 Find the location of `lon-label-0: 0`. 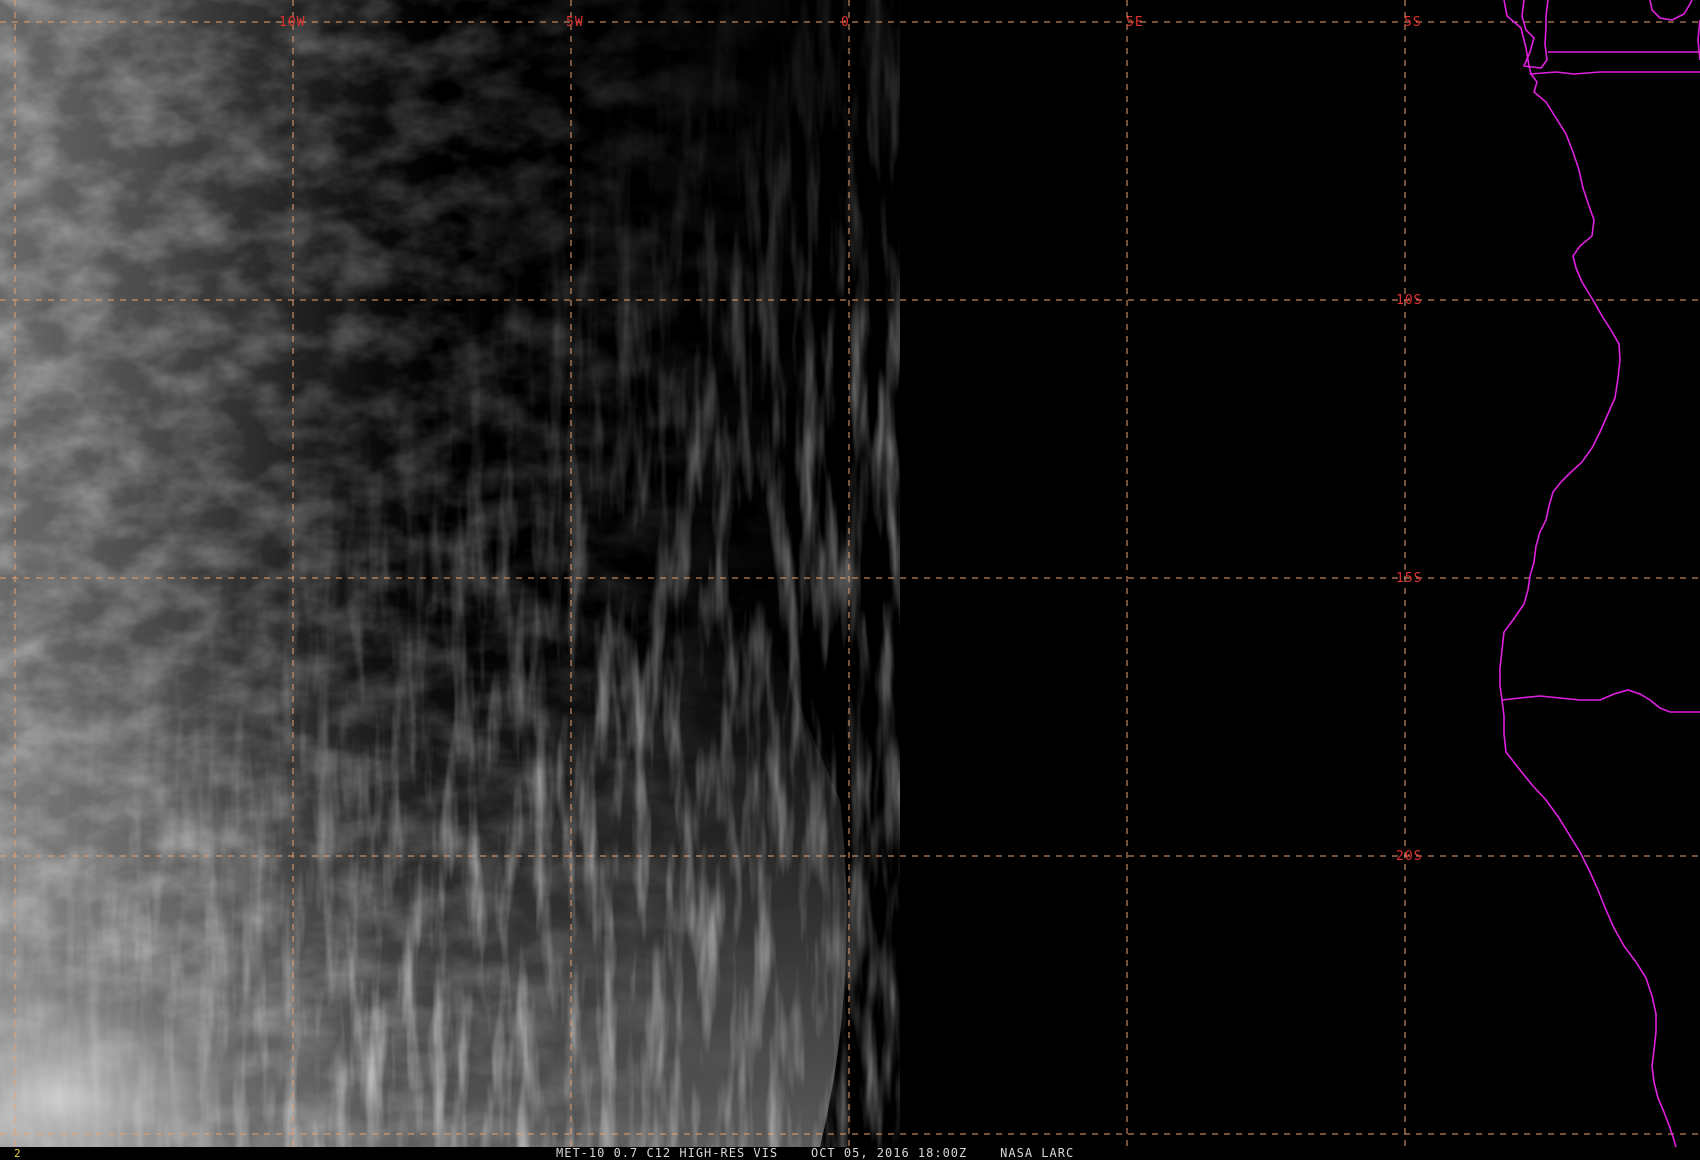

lon-label-0: 0 is located at coordinates (845, 22).